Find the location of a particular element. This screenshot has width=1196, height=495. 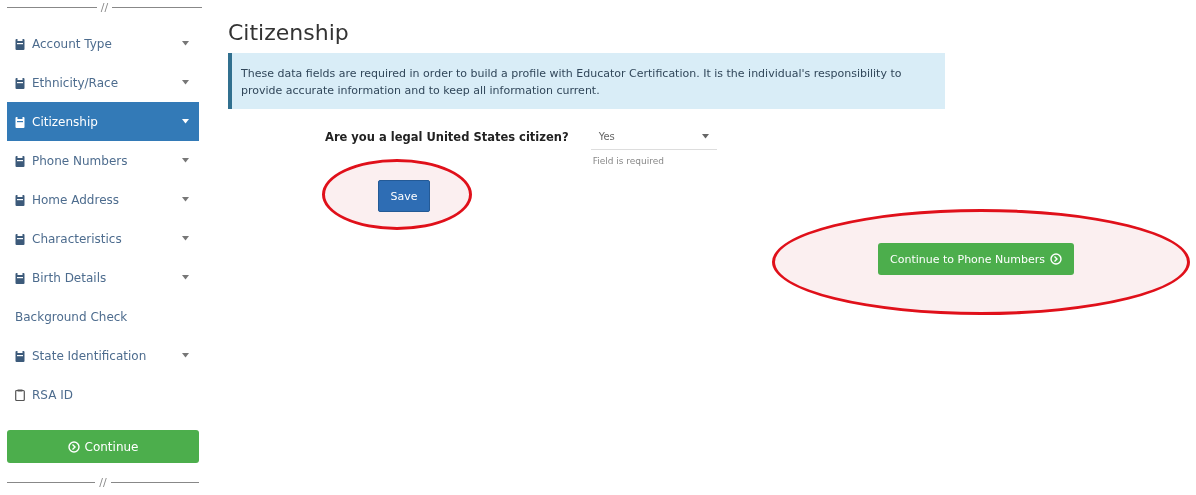

sidebar-item: Account Type is located at coordinates (103, 43).